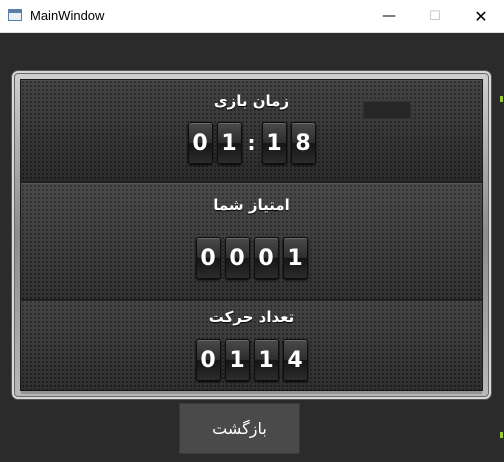 The image size is (504, 462). What do you see at coordinates (251, 258) in the screenshot?
I see `score-display: 0 0 0 1` at bounding box center [251, 258].